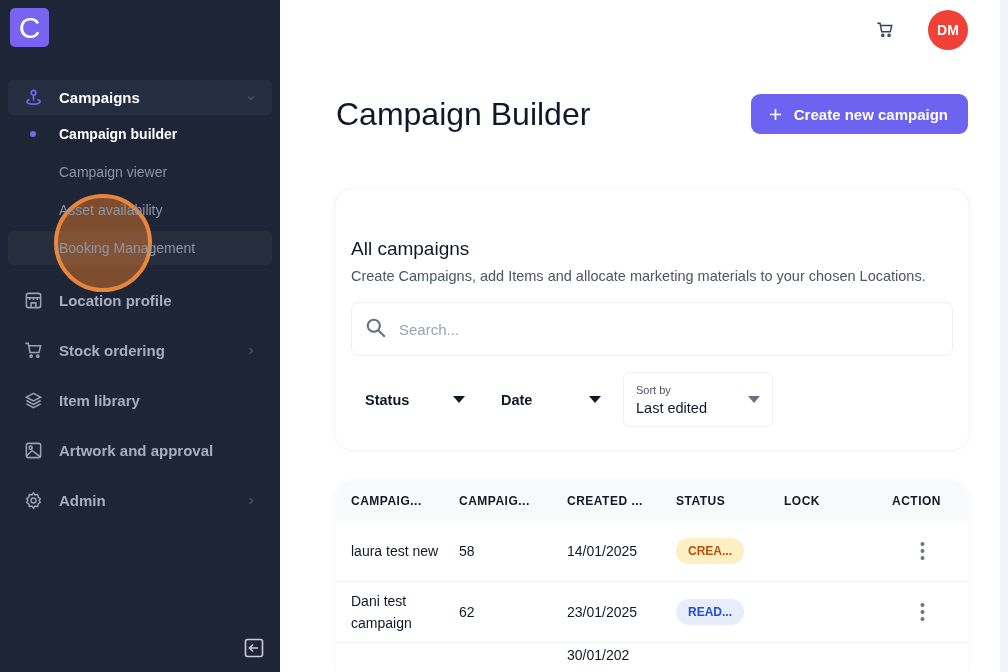 This screenshot has width=1008, height=672. What do you see at coordinates (140, 300) in the screenshot?
I see `nav-item: Location profile` at bounding box center [140, 300].